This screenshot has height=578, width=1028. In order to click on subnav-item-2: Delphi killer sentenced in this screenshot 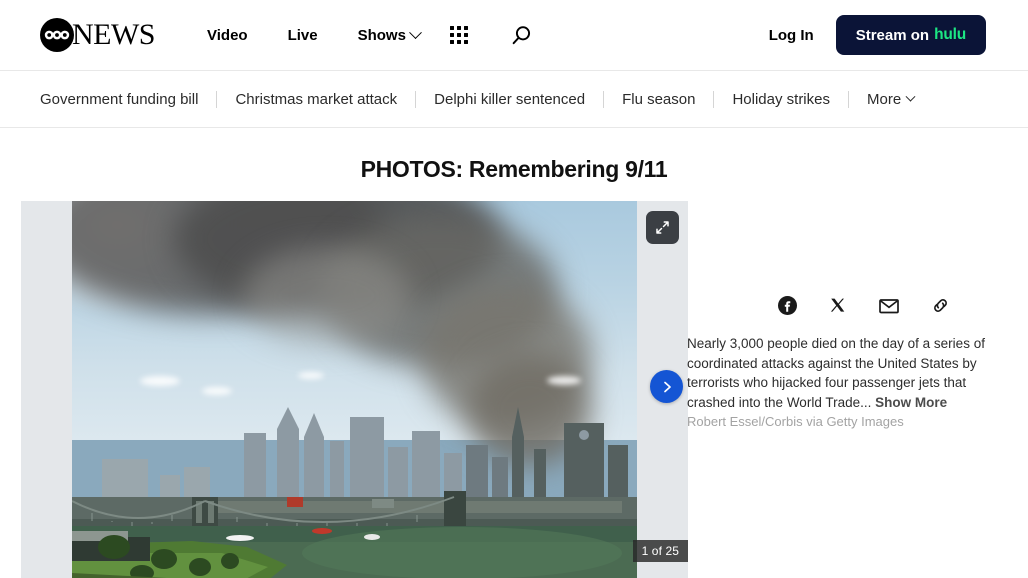, I will do `click(509, 99)`.